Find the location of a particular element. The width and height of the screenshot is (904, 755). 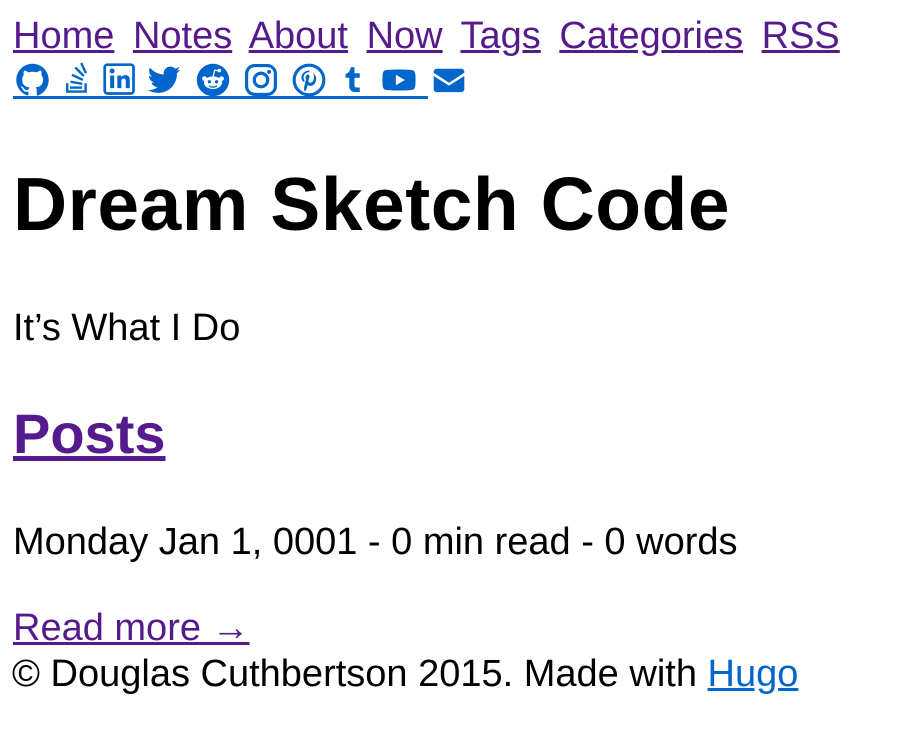

pinterest-link is located at coordinates (313, 80).